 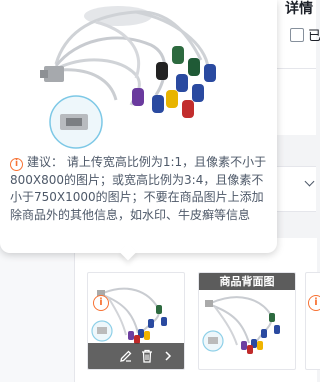 What do you see at coordinates (147, 356) in the screenshot?
I see `delete-icon` at bounding box center [147, 356].